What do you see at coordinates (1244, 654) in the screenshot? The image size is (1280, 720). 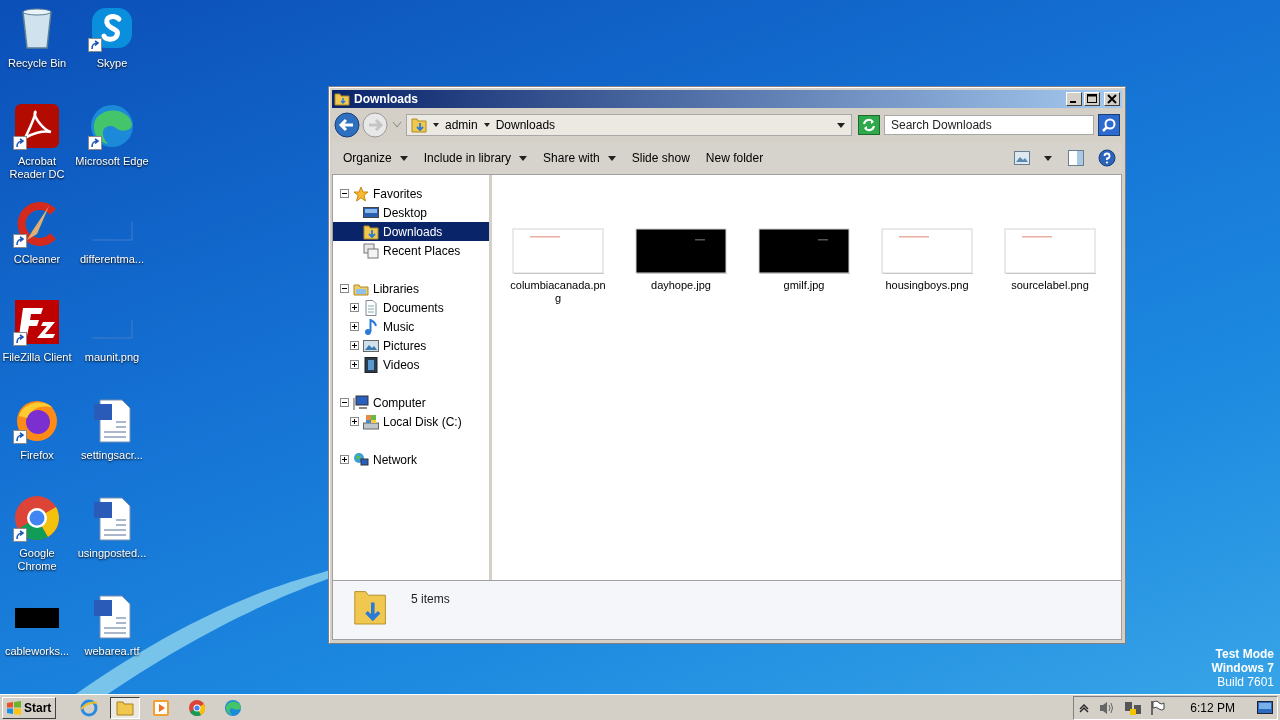 I see `os-build-notice: Test Mode` at bounding box center [1244, 654].